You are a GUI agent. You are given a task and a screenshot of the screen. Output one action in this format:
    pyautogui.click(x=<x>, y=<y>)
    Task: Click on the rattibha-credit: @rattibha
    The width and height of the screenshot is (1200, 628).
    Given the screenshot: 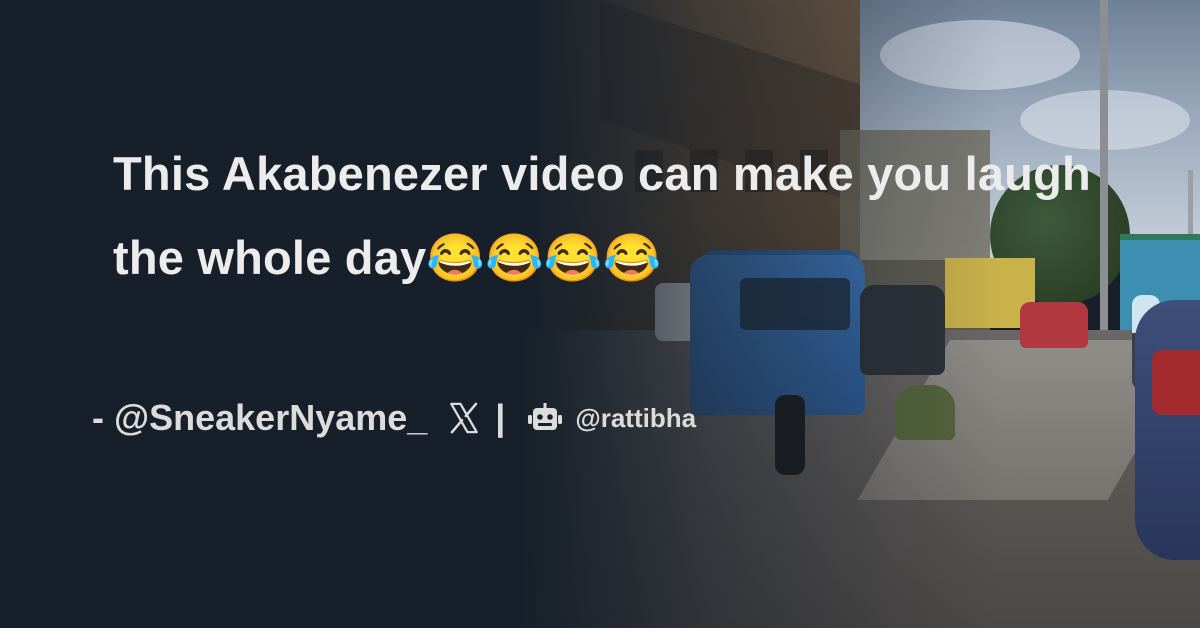 What is the action you would take?
    pyautogui.click(x=635, y=418)
    